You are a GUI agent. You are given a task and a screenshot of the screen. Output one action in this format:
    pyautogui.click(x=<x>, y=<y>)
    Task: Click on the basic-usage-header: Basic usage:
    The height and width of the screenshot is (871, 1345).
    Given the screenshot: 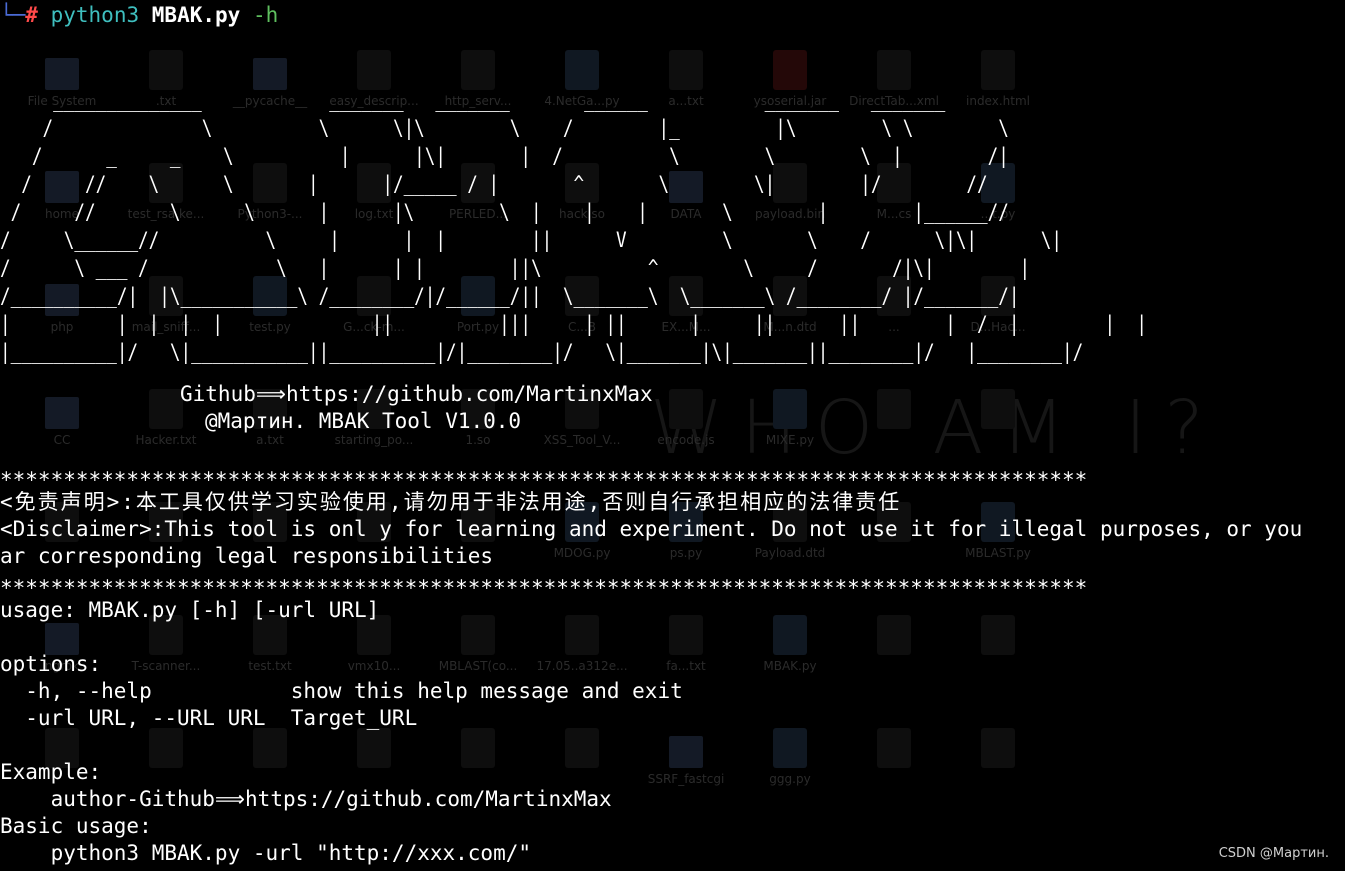 What is the action you would take?
    pyautogui.click(x=76, y=826)
    